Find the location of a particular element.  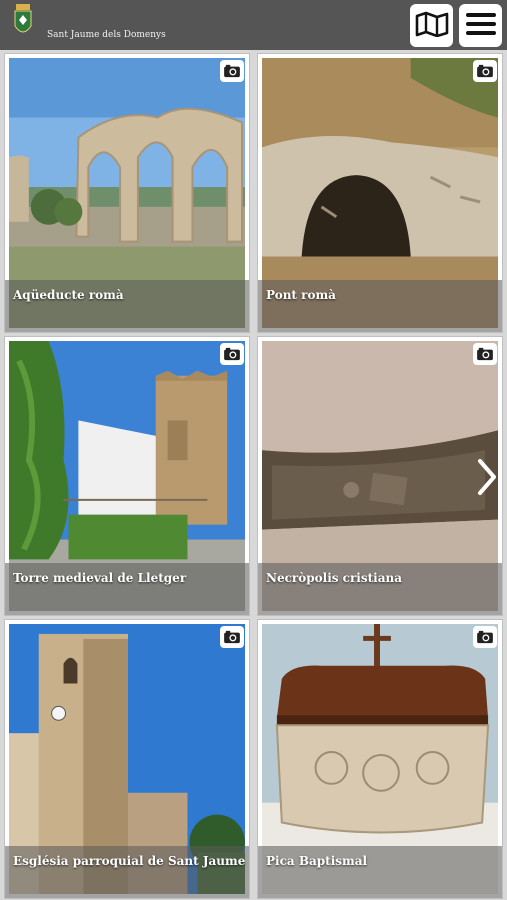

monument-title: Torre medieval de Lletger is located at coordinates (100, 578).